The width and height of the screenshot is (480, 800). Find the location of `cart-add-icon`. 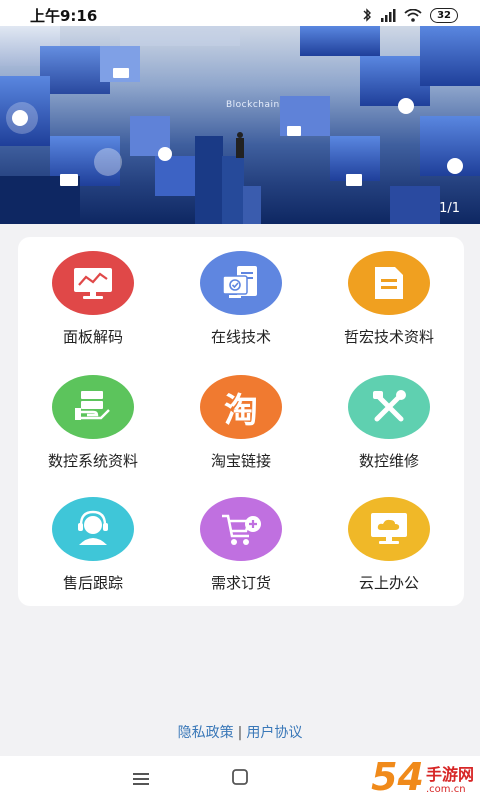

cart-add-icon is located at coordinates (241, 529).